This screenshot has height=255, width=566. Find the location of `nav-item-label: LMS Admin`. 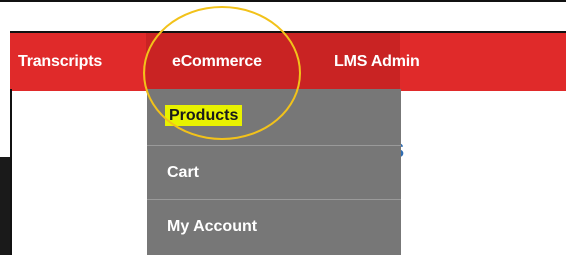

nav-item-label: LMS Admin is located at coordinates (377, 61).